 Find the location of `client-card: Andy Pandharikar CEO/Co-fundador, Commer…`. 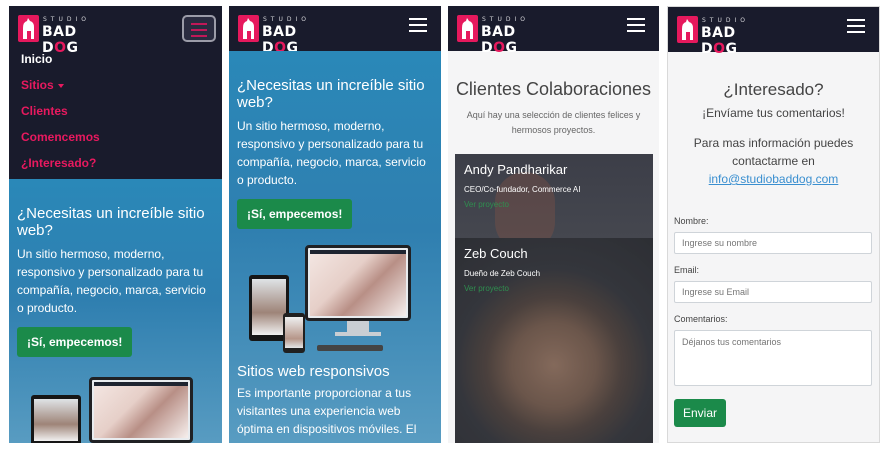

client-card: Andy Pandharikar CEO/Co-fundador, Commer… is located at coordinates (554, 196).